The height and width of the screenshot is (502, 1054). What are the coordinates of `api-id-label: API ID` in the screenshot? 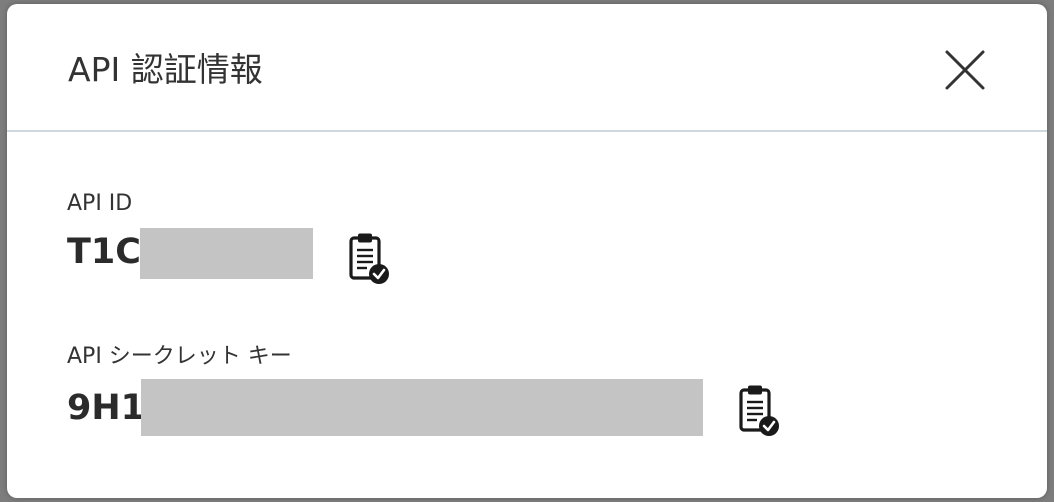 It's located at (100, 203).